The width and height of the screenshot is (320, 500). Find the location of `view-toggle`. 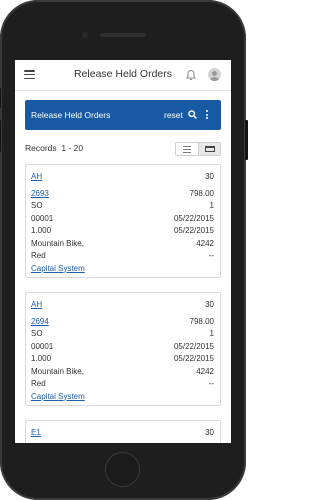

view-toggle is located at coordinates (198, 149).